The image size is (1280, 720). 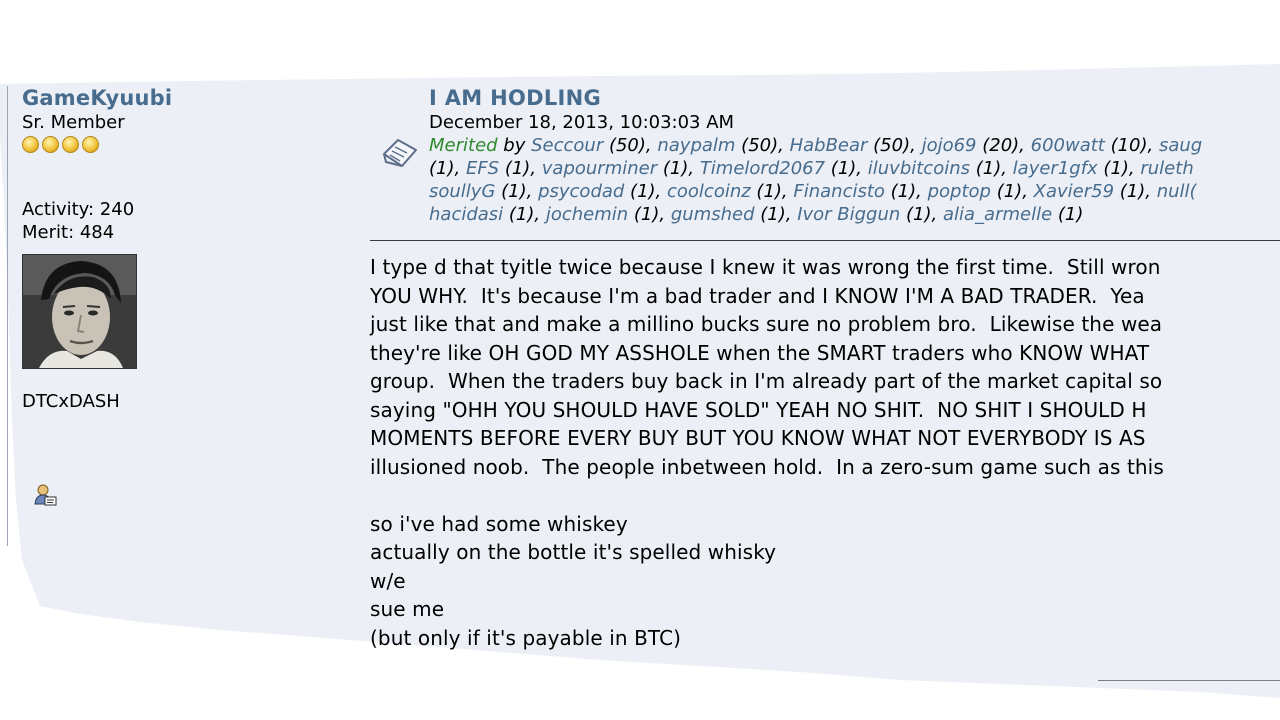 I want to click on user-avatar, so click(x=79, y=311).